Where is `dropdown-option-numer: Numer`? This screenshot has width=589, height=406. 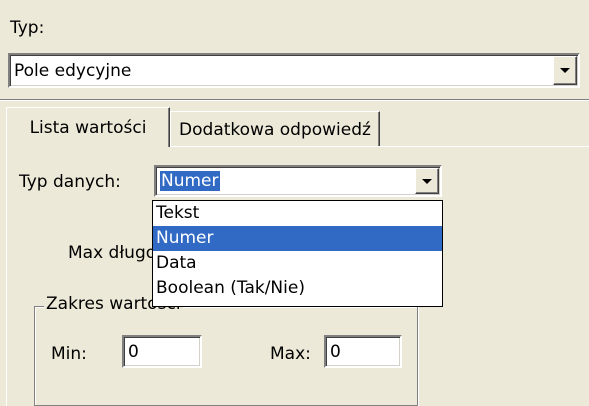 dropdown-option-numer: Numer is located at coordinates (297, 238).